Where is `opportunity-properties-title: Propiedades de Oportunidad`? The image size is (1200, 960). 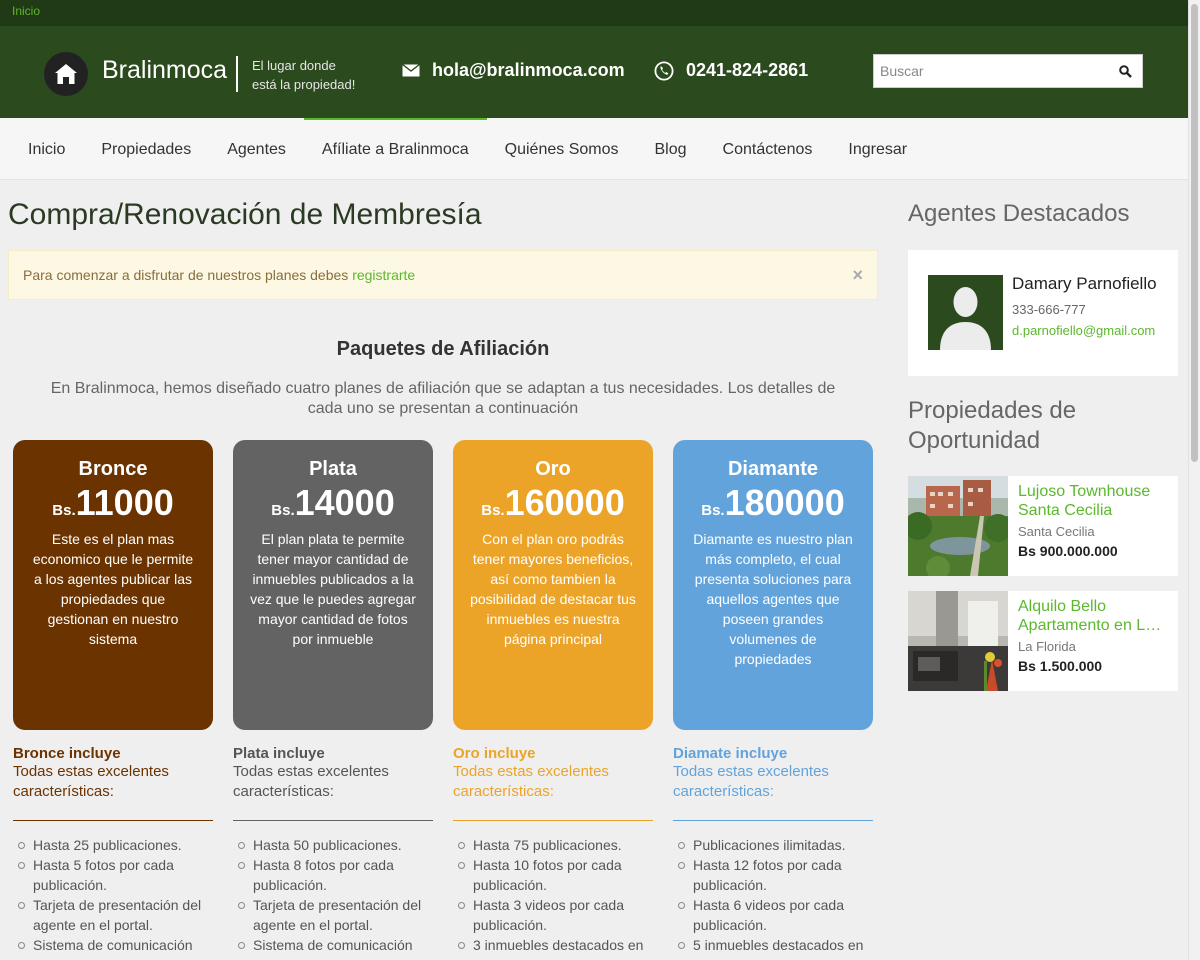
opportunity-properties-title: Propiedades de Oportunidad is located at coordinates (992, 425).